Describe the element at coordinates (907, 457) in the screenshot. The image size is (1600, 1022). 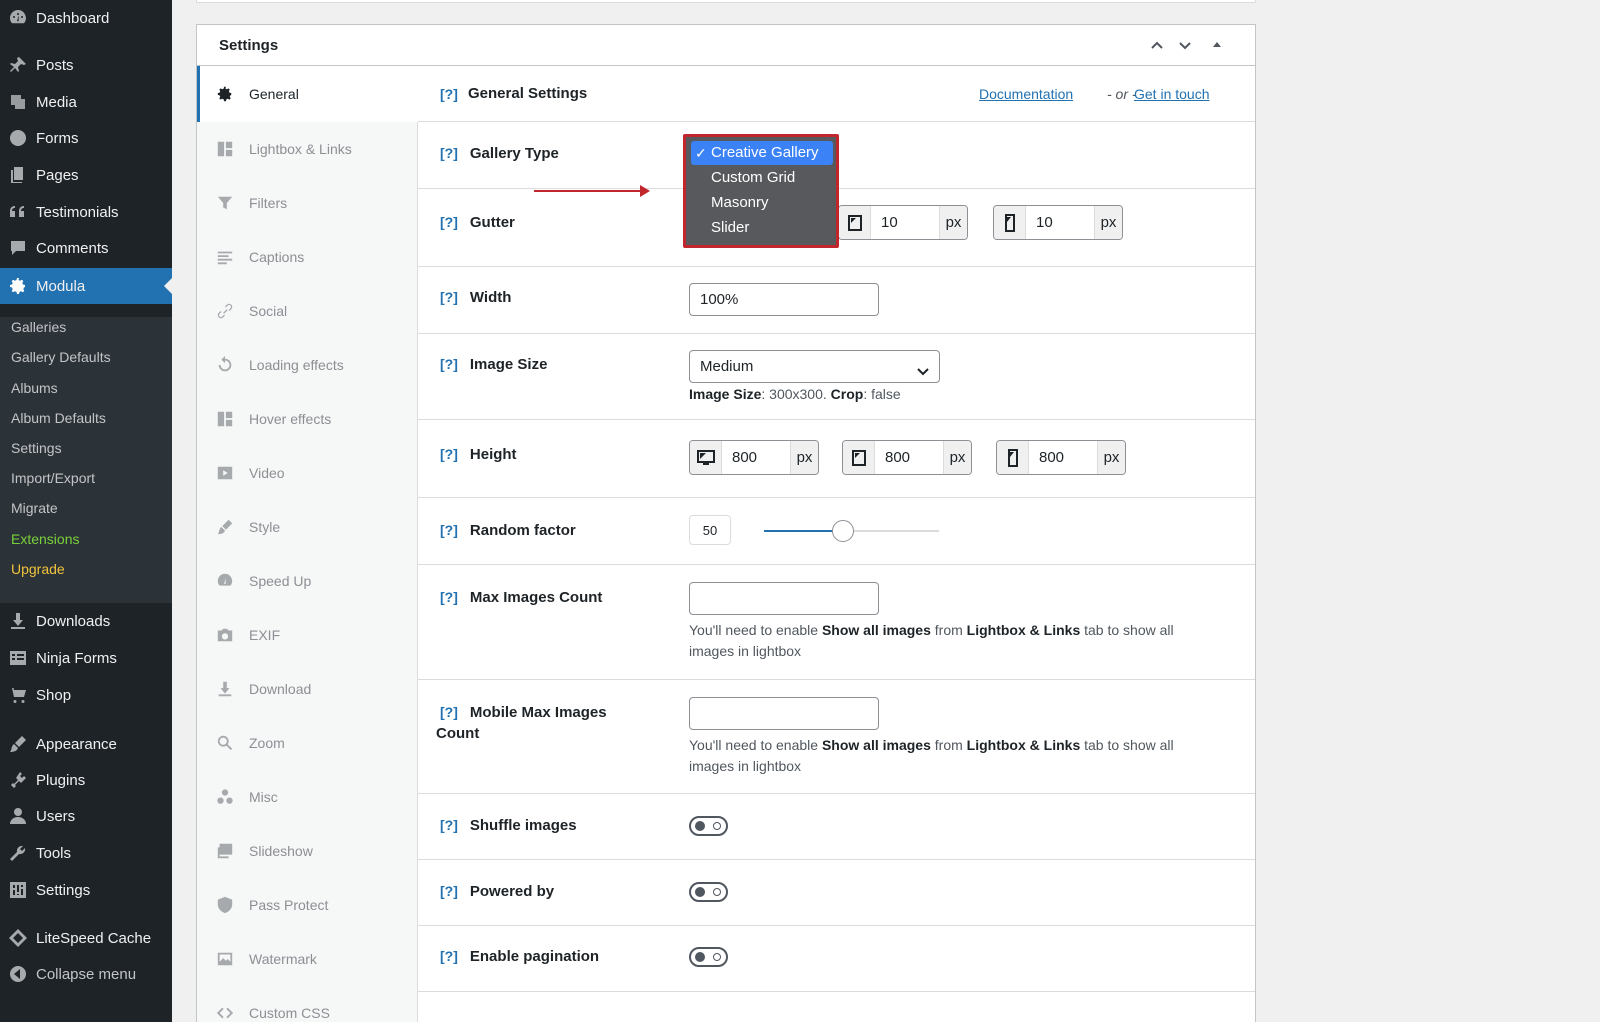
I see `height-tablet-field: 800 px` at that location.